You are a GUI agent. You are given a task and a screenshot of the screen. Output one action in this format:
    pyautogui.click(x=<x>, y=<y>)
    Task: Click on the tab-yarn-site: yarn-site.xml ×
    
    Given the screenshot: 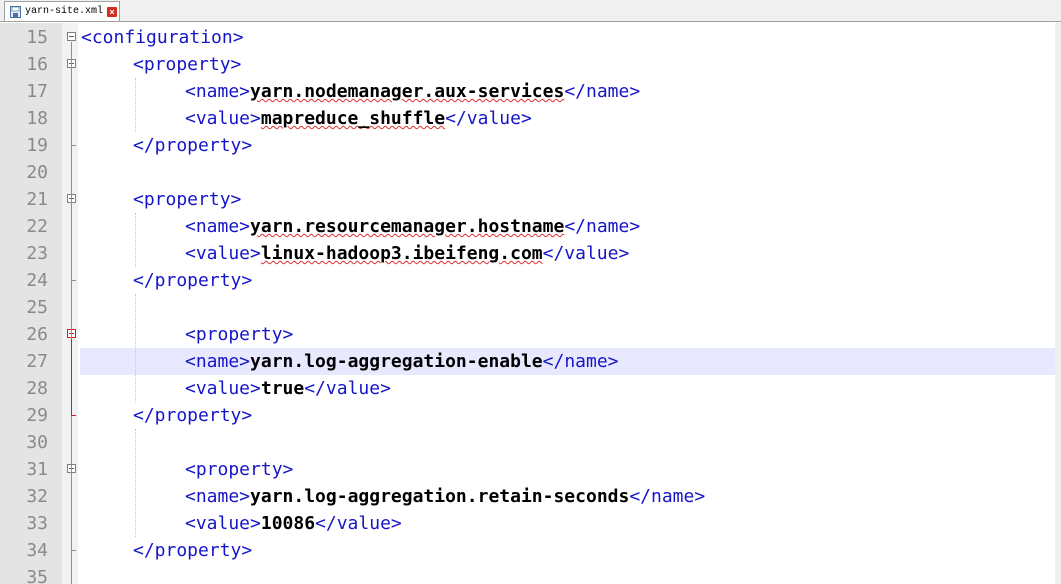 What is the action you would take?
    pyautogui.click(x=62, y=11)
    